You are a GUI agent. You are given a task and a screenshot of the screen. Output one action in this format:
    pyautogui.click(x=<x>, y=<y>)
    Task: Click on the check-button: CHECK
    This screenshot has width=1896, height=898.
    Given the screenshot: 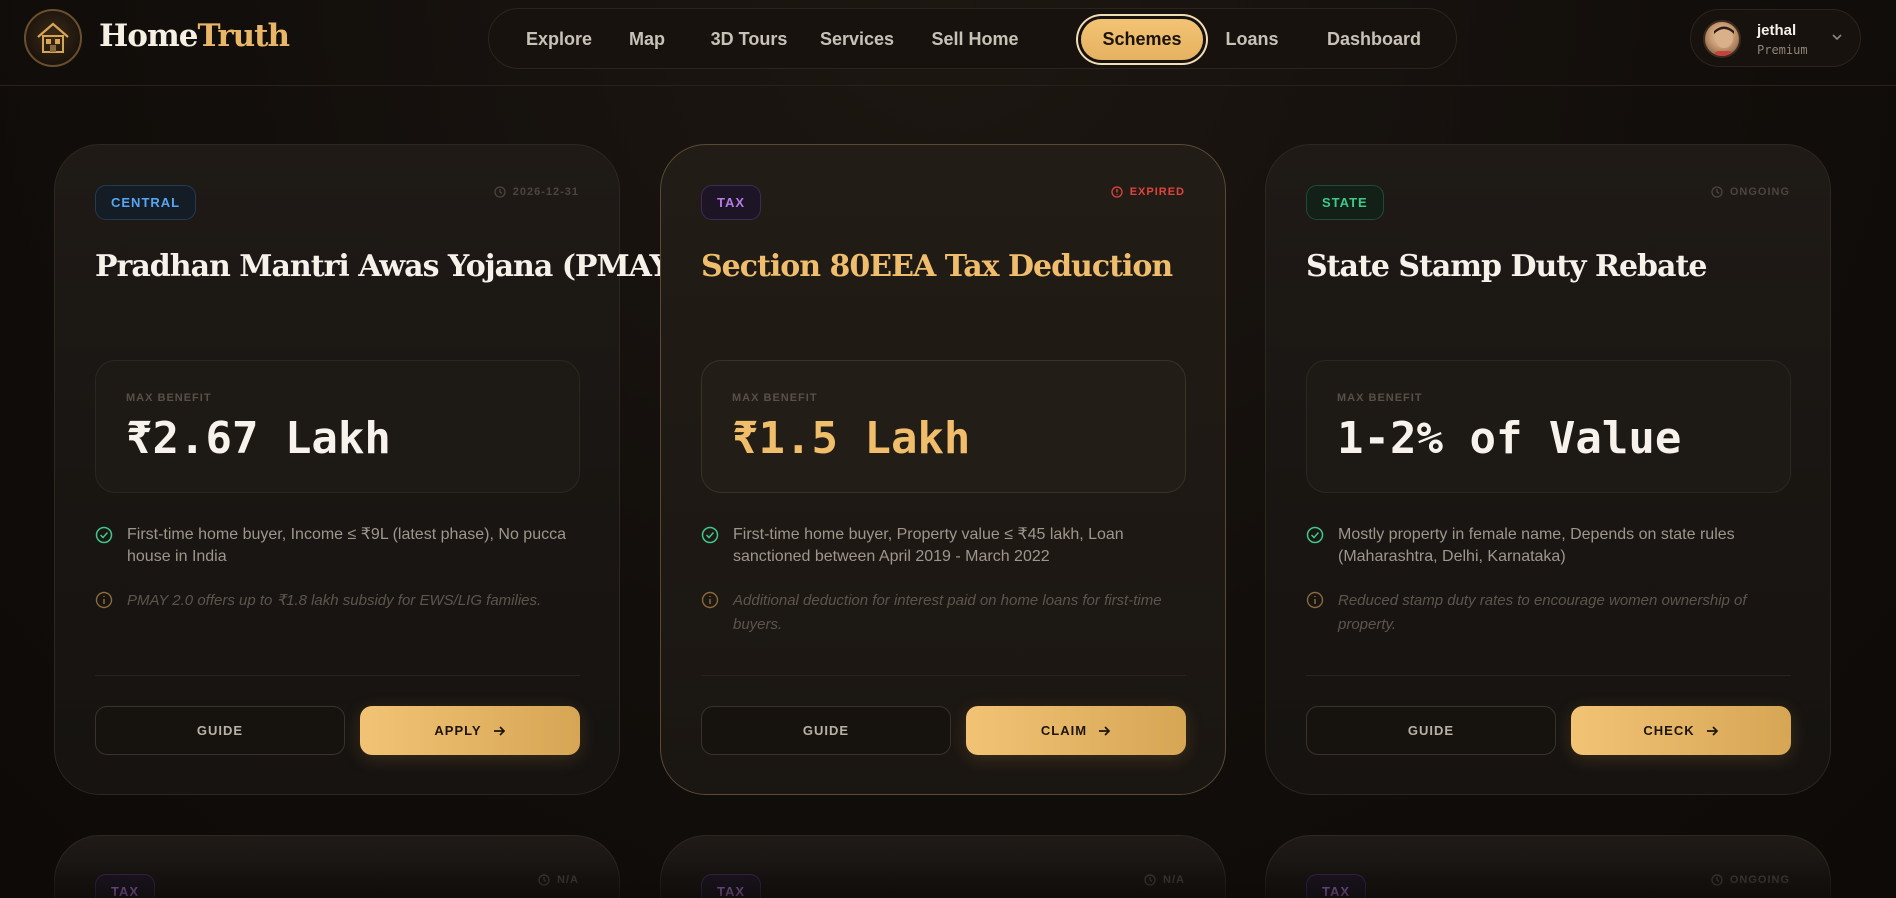 What is the action you would take?
    pyautogui.click(x=1681, y=730)
    